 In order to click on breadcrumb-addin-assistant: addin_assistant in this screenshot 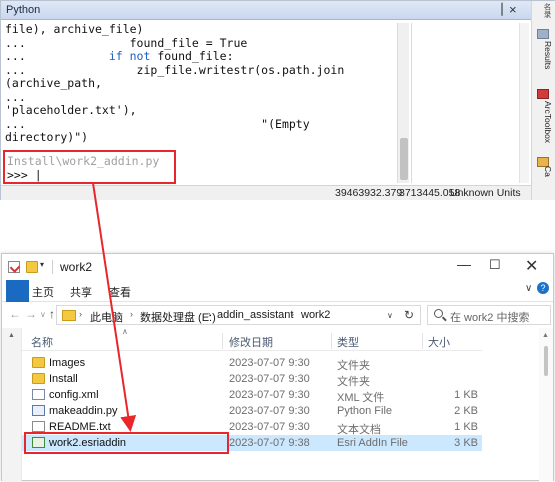, I will do `click(255, 315)`.